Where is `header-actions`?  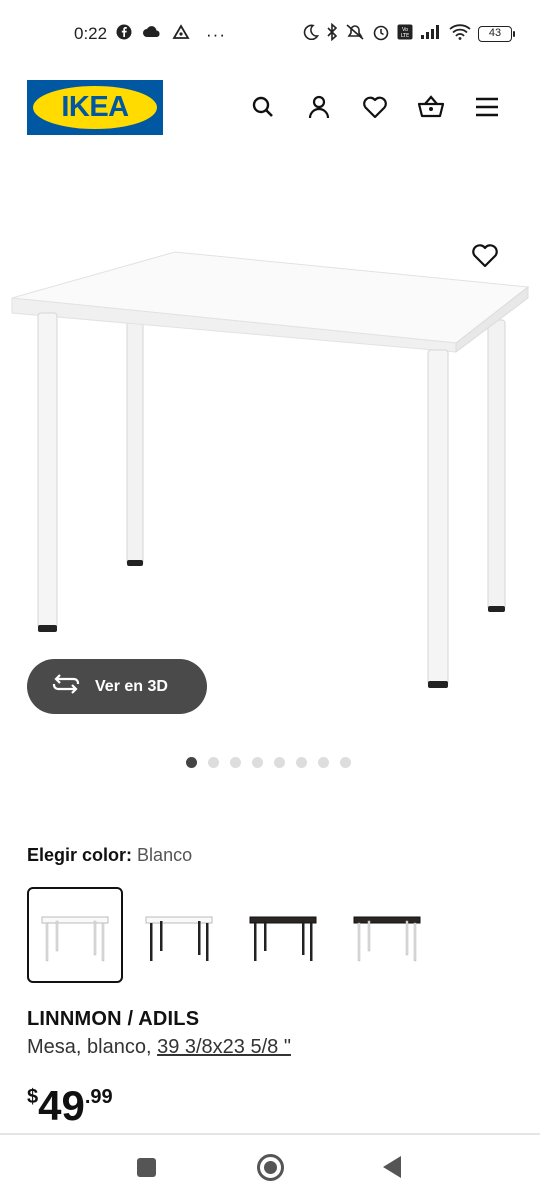
header-actions is located at coordinates (375, 107).